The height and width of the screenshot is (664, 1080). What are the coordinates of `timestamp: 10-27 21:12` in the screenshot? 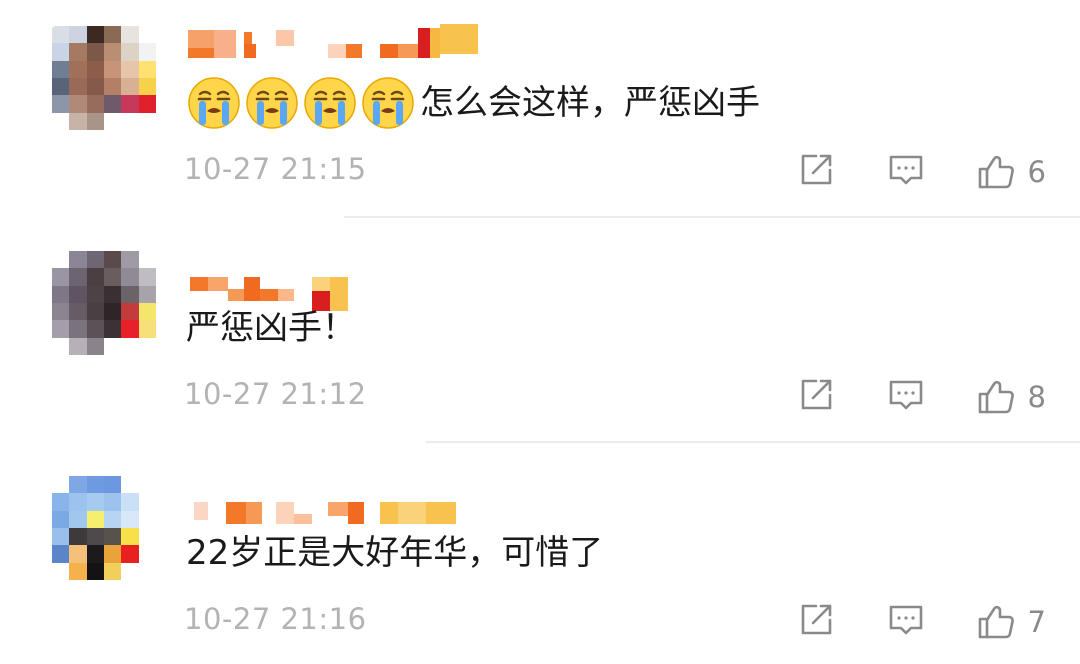 It's located at (275, 394).